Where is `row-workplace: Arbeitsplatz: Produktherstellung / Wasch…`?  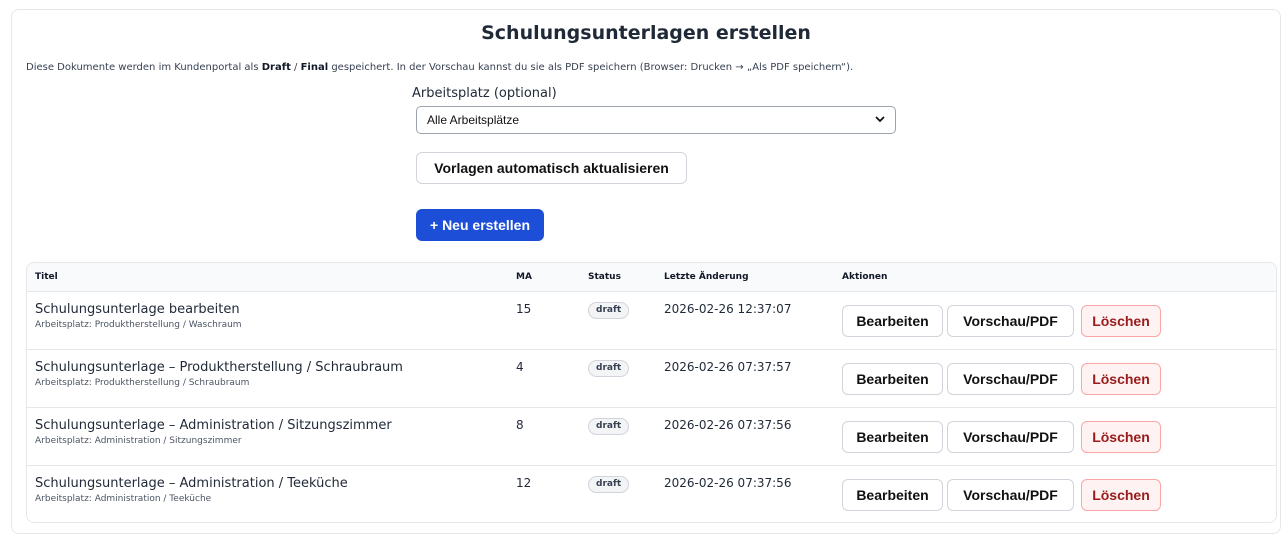 row-workplace: Arbeitsplatz: Produktherstellung / Wasch… is located at coordinates (138, 325).